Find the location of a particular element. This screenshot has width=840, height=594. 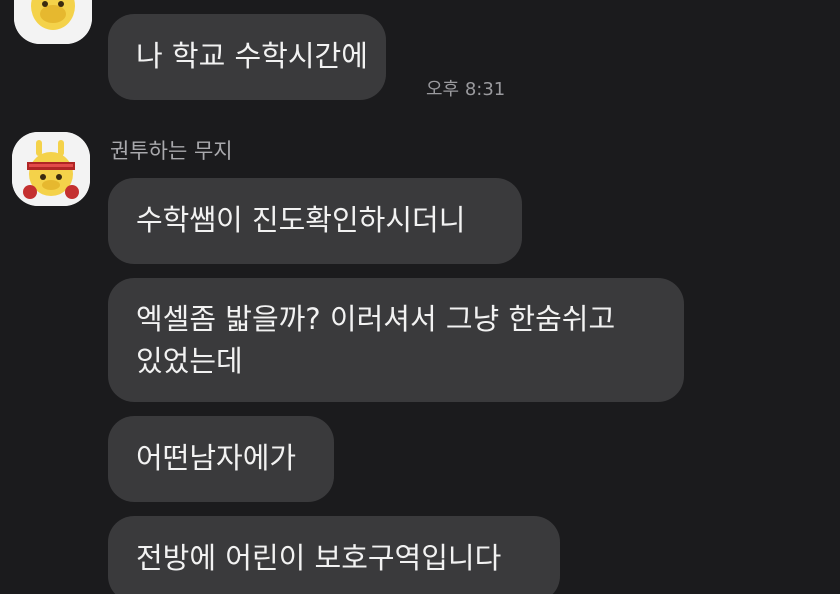

muzi-avatar-icon is located at coordinates (53, 22).